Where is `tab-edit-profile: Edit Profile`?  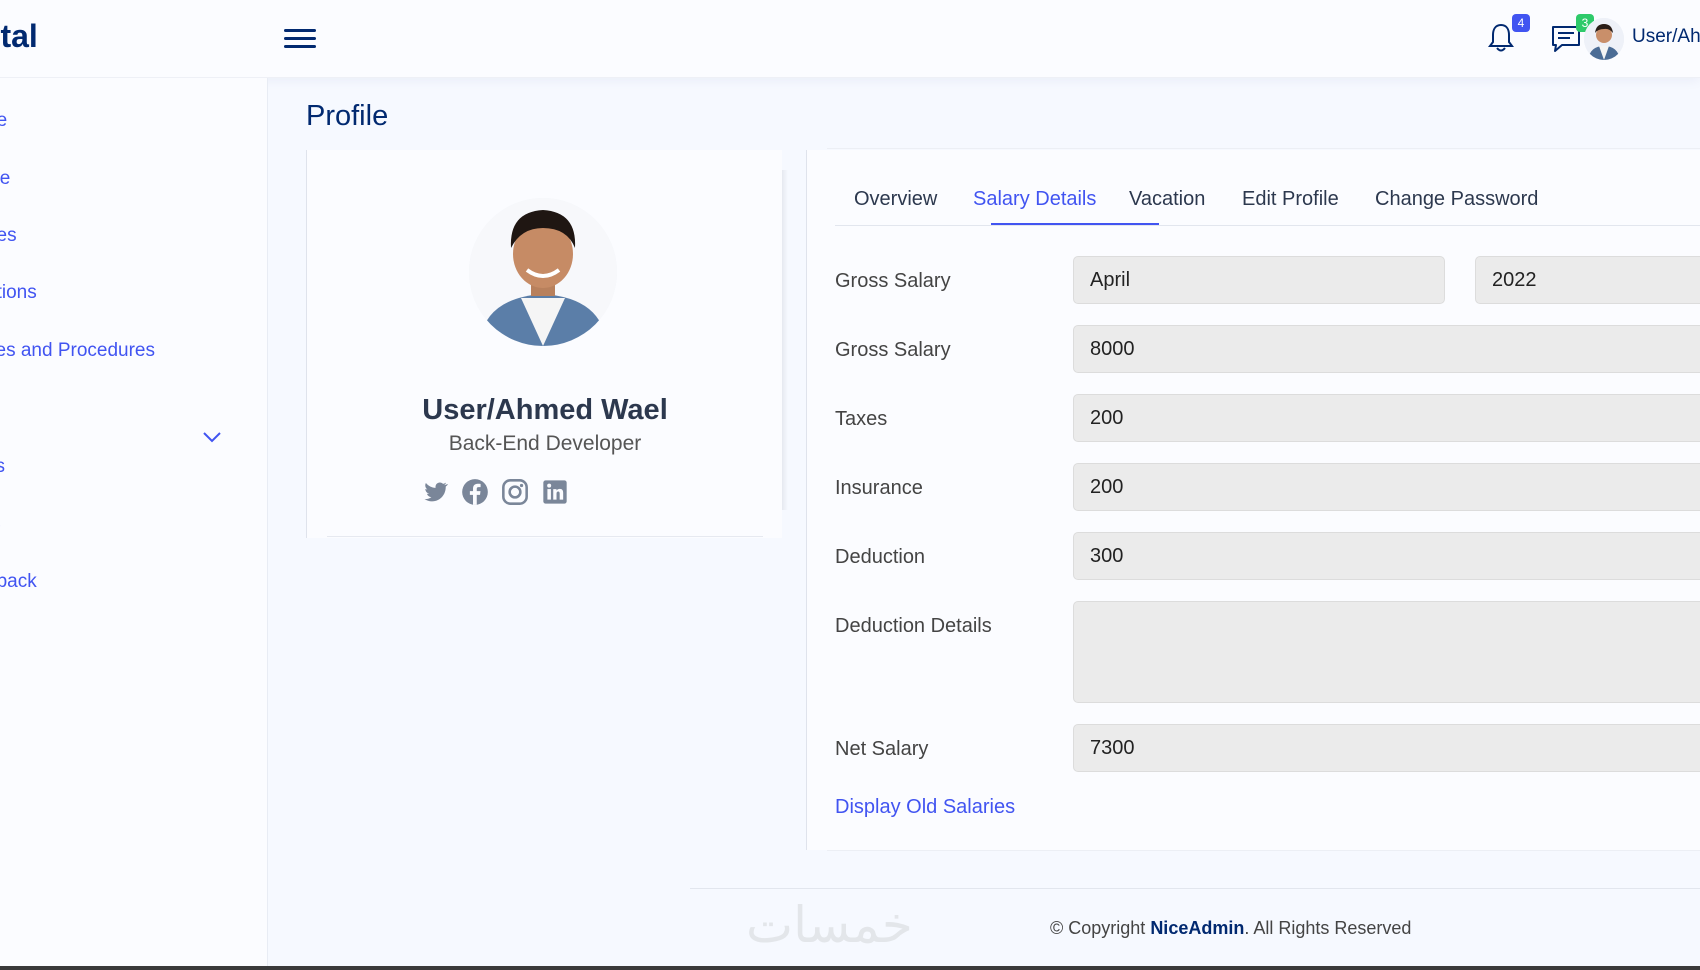 tab-edit-profile: Edit Profile is located at coordinates (1290, 199).